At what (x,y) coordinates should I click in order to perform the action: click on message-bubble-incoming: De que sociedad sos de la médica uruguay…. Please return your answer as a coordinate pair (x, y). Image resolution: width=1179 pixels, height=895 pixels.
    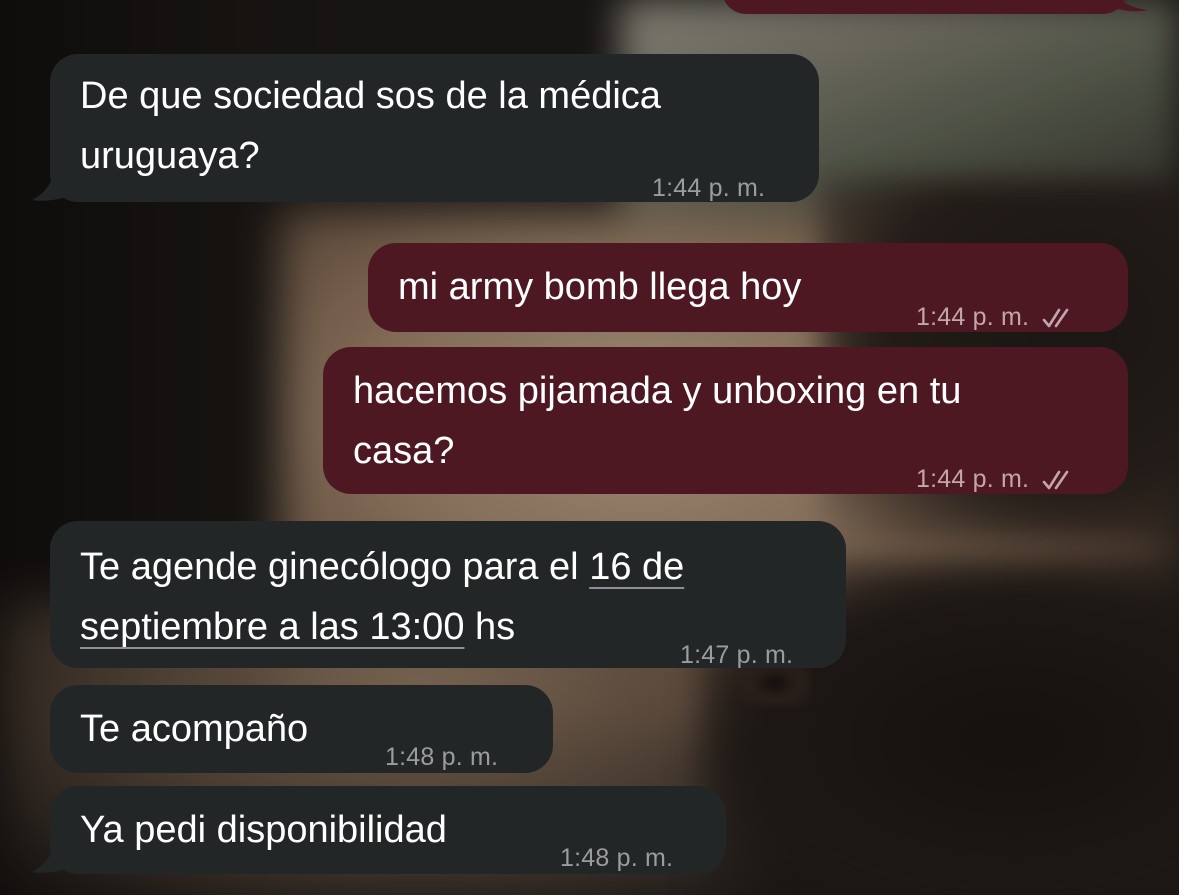
    Looking at the image, I should click on (434, 128).